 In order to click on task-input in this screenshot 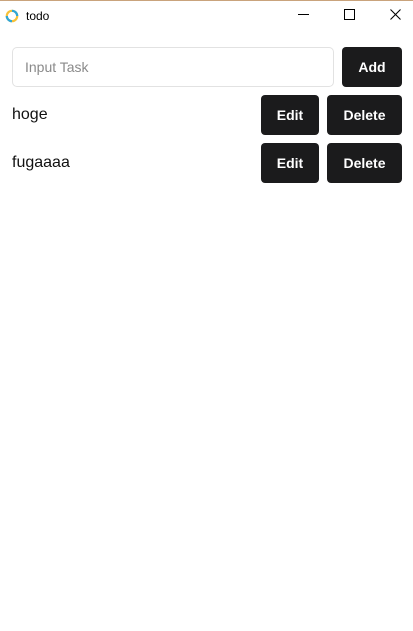, I will do `click(173, 67)`.